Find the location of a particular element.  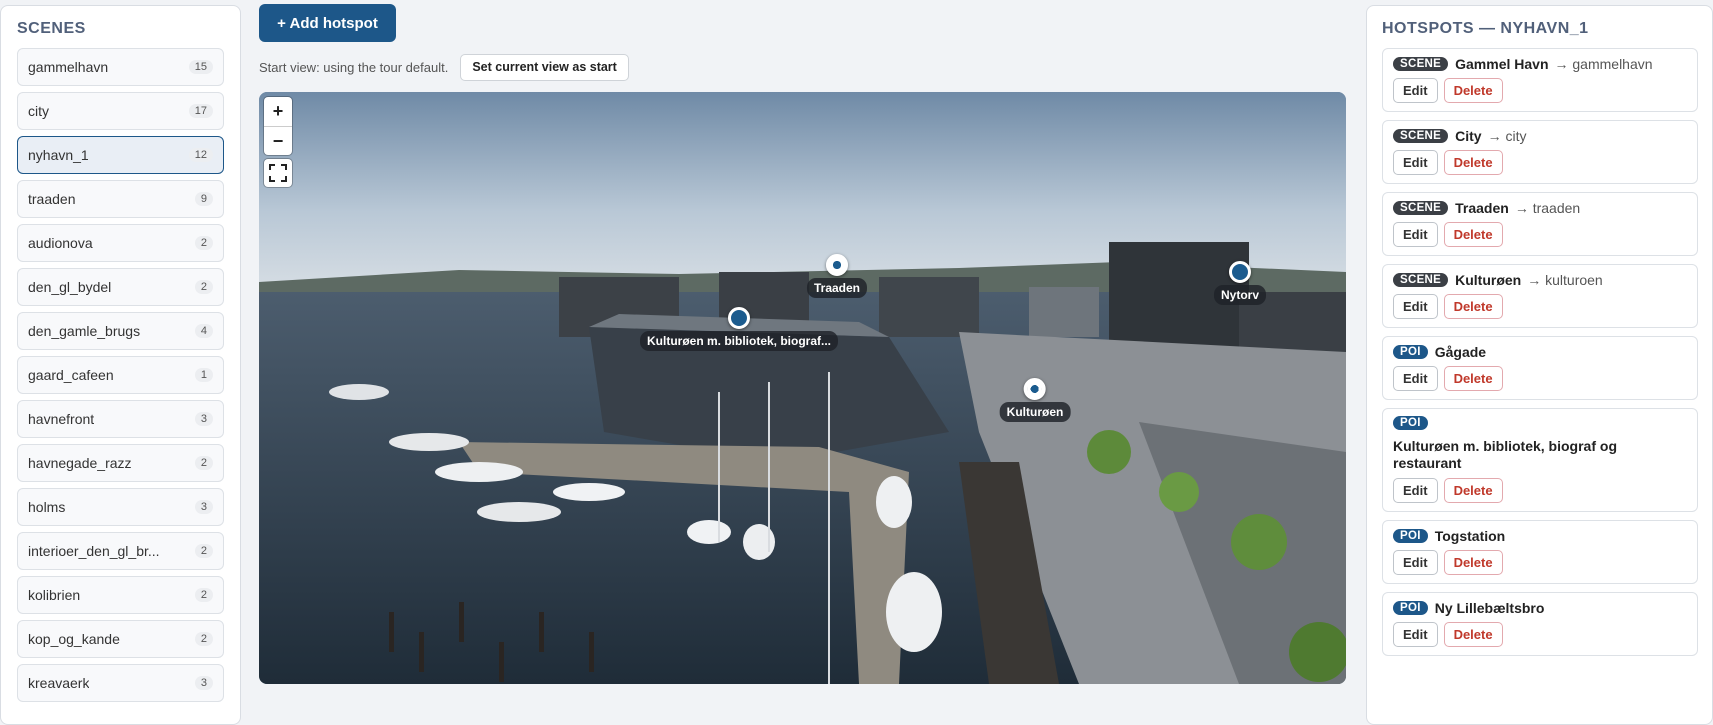

scene-item: holms 3 is located at coordinates (120, 507).